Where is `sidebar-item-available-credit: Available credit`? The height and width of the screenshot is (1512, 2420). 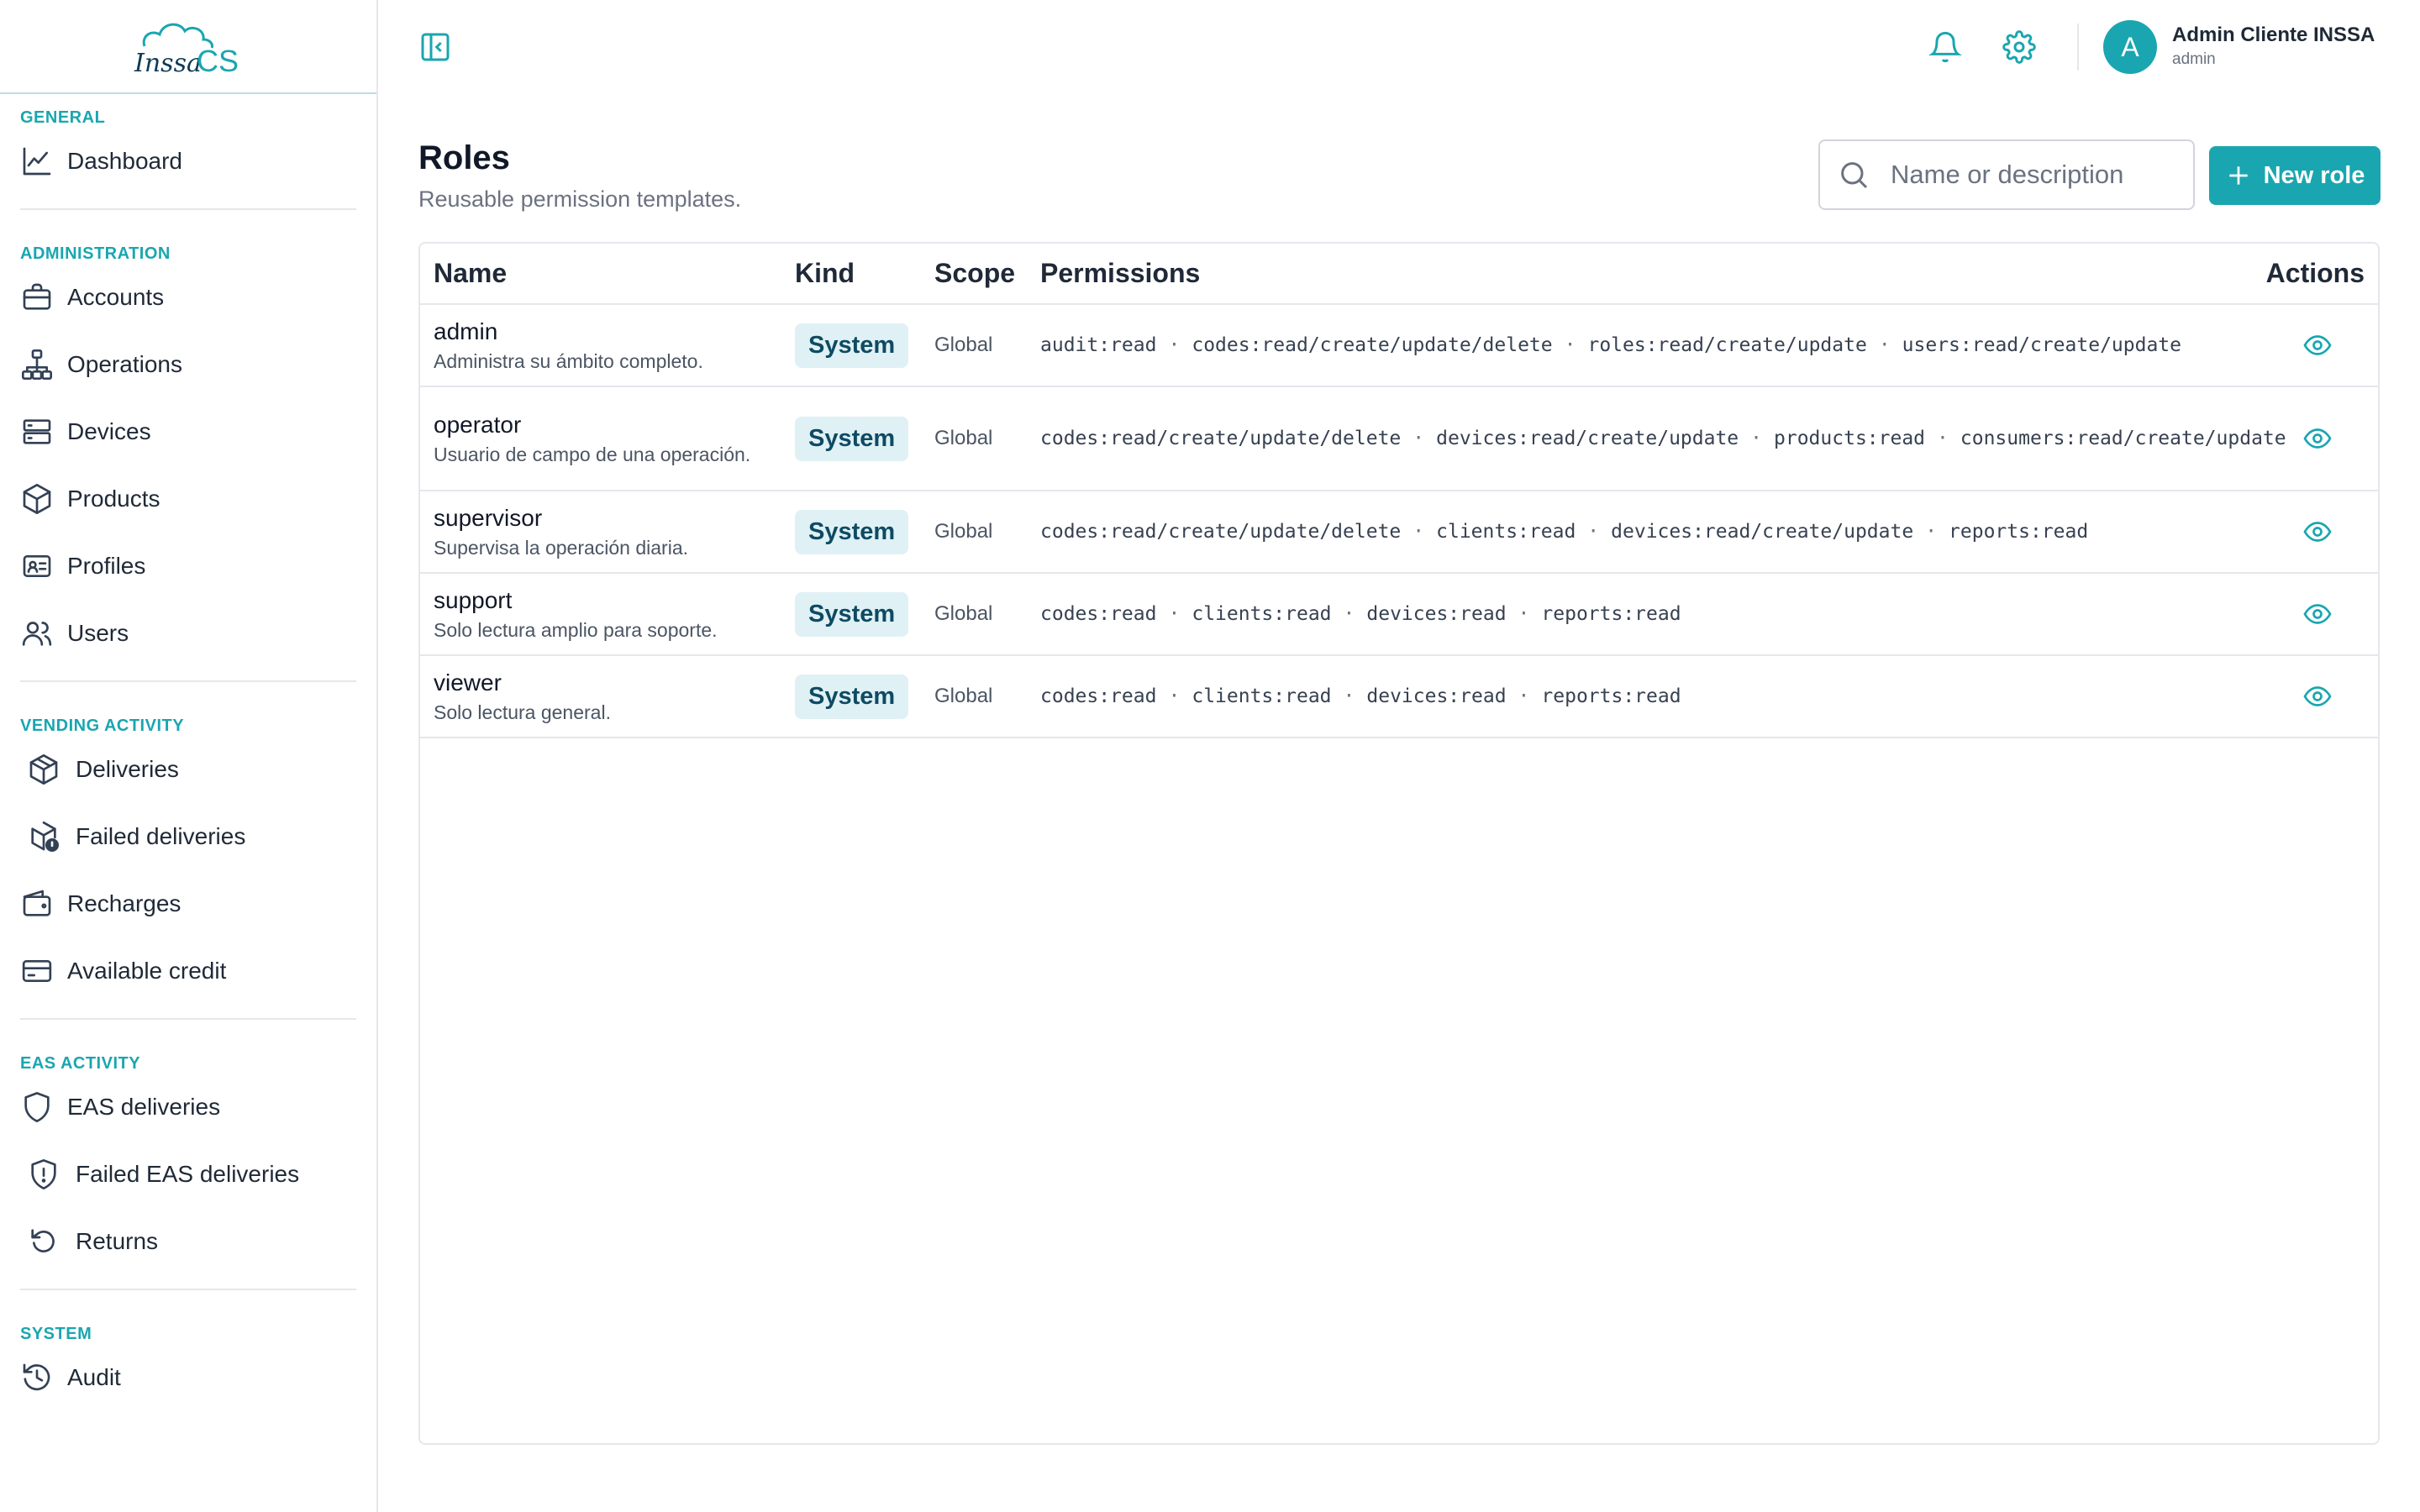
sidebar-item-available-credit: Available credit is located at coordinates (188, 971).